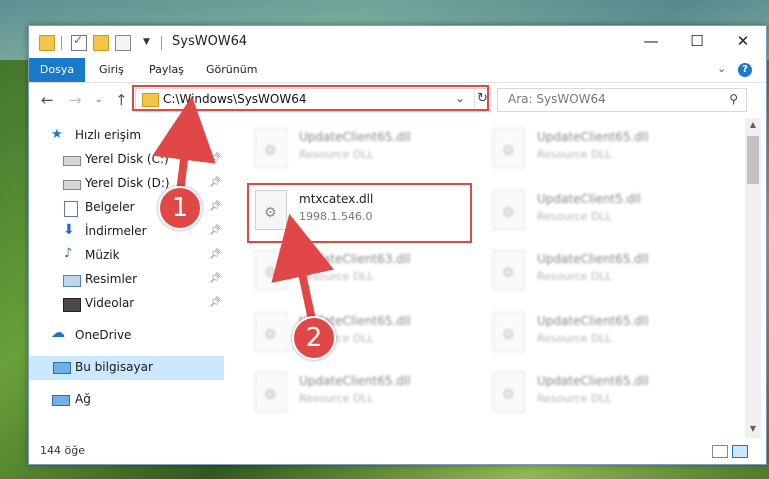 Image resolution: width=769 pixels, height=479 pixels. What do you see at coordinates (121, 100) in the screenshot?
I see `up-arrow-icon: ↑` at bounding box center [121, 100].